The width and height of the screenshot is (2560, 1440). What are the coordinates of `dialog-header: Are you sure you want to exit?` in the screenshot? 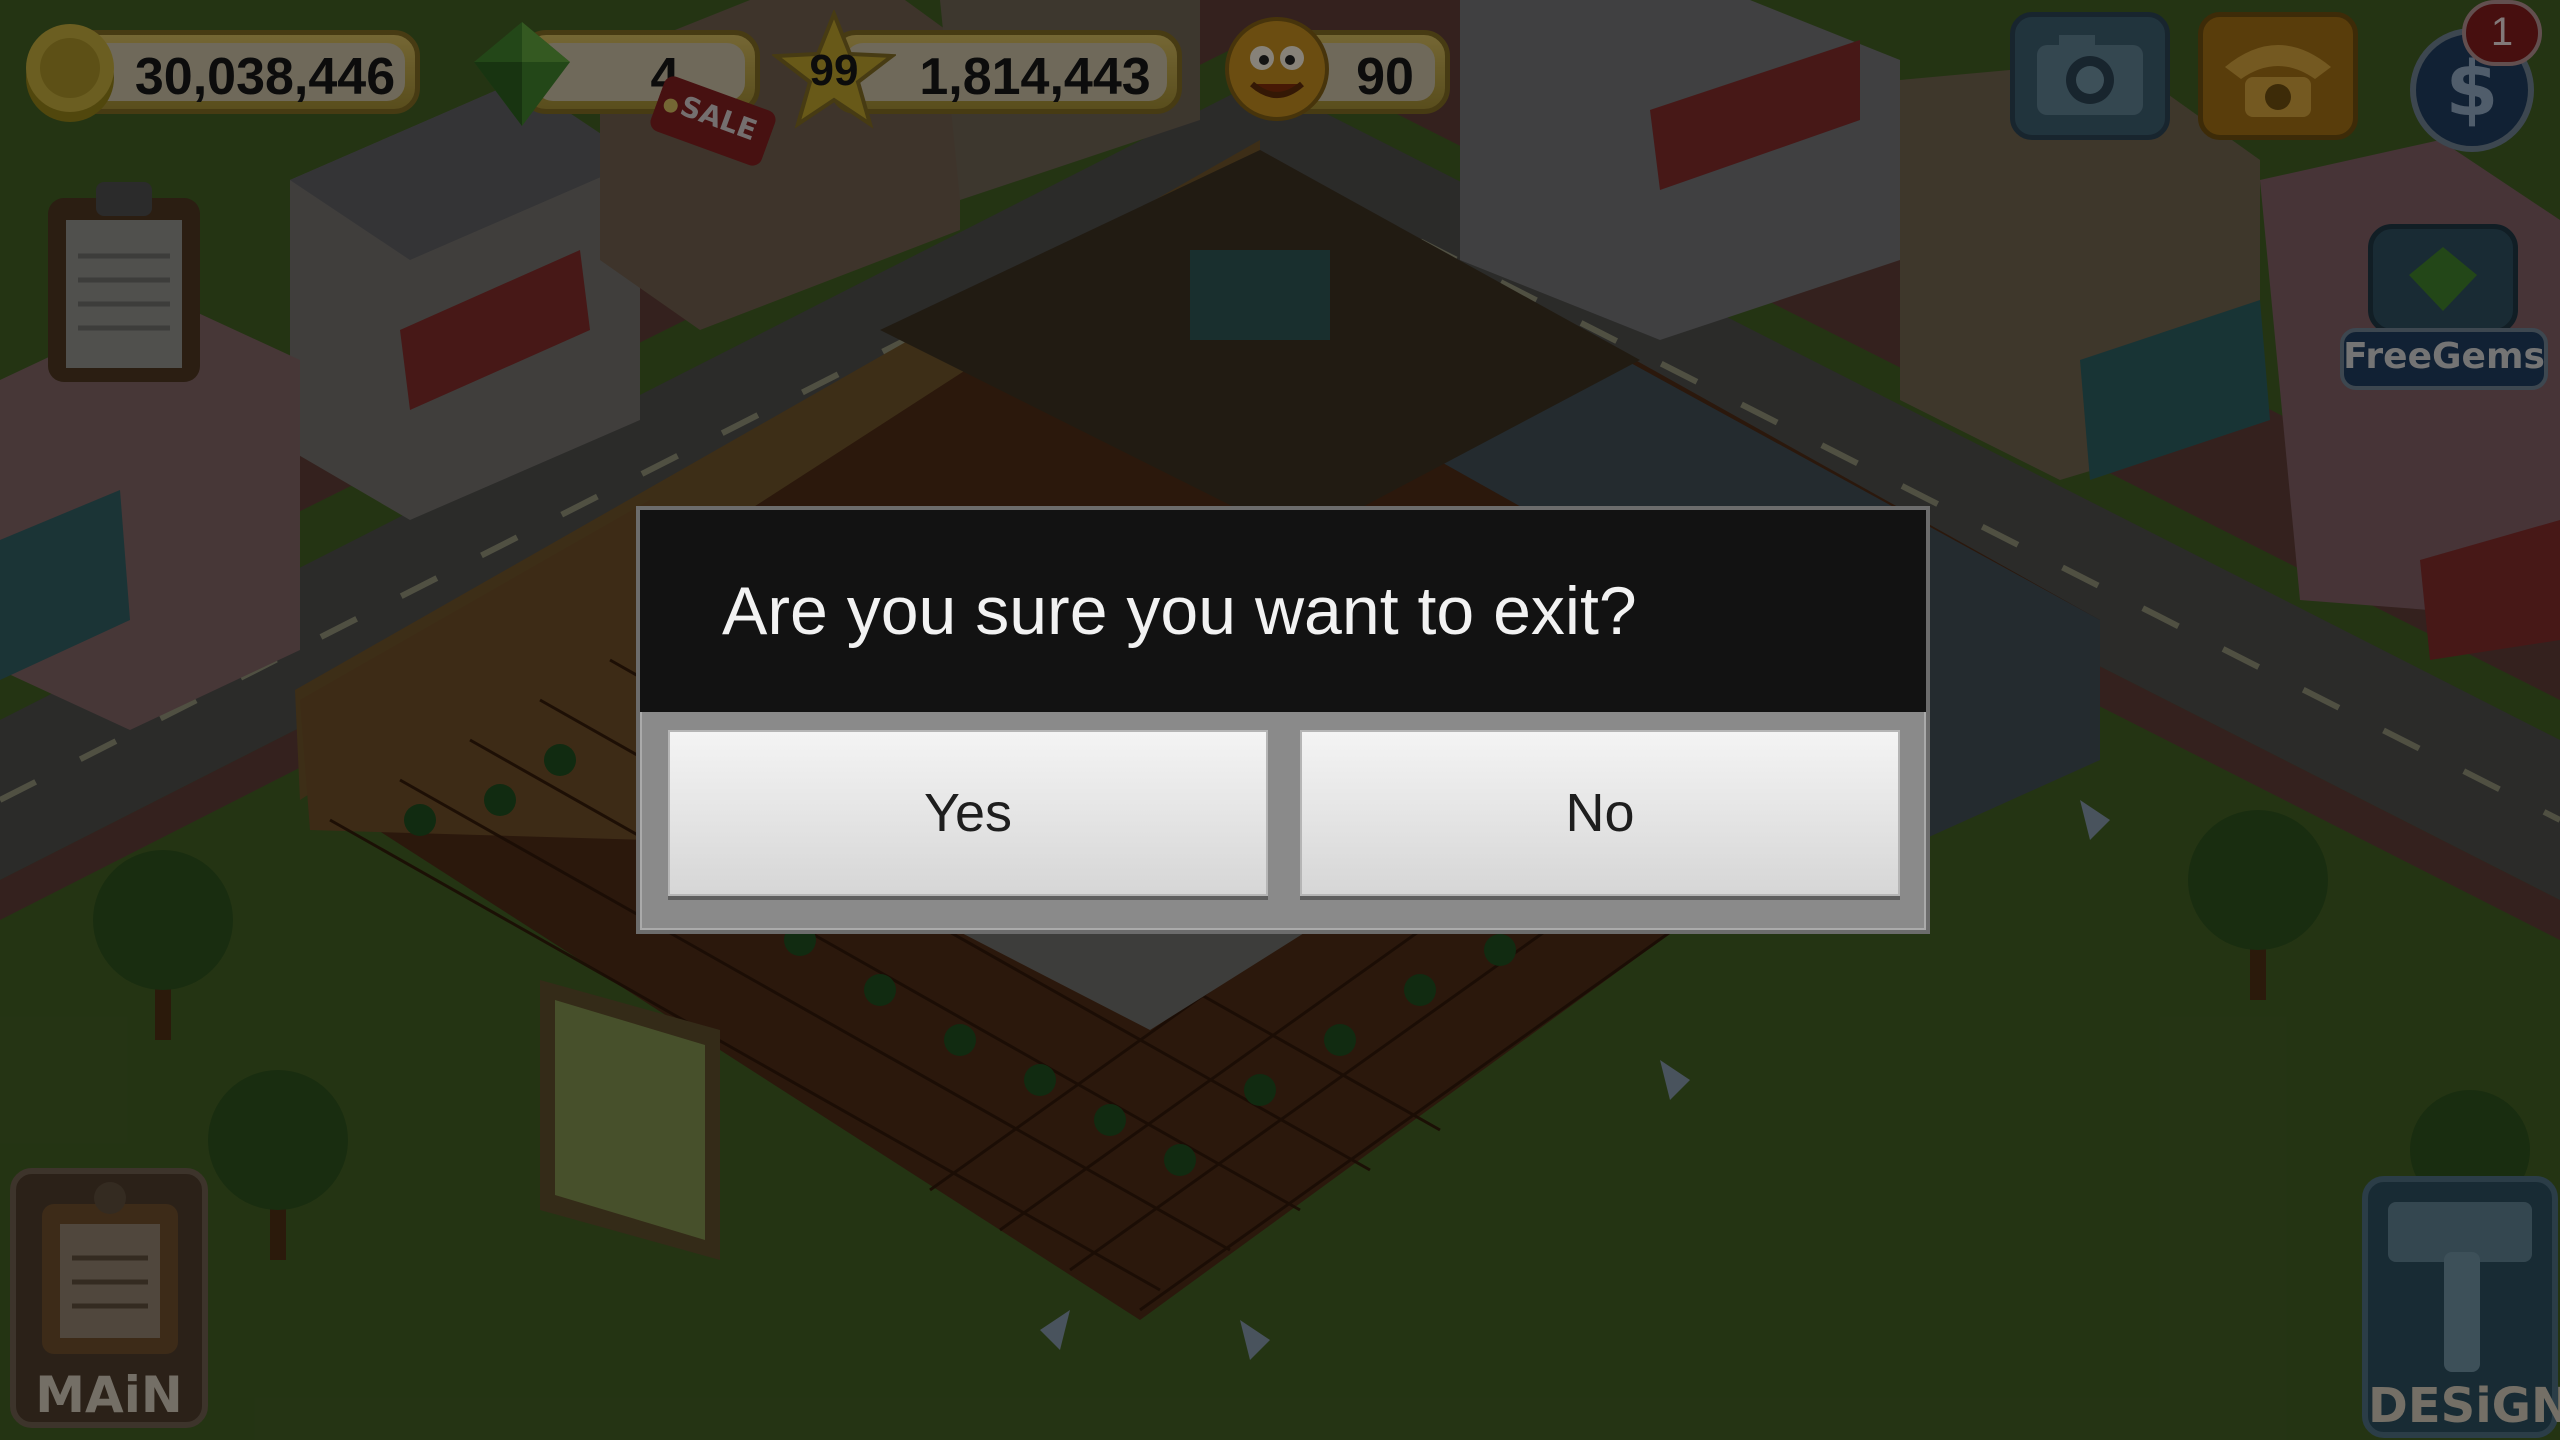 It's located at (1283, 611).